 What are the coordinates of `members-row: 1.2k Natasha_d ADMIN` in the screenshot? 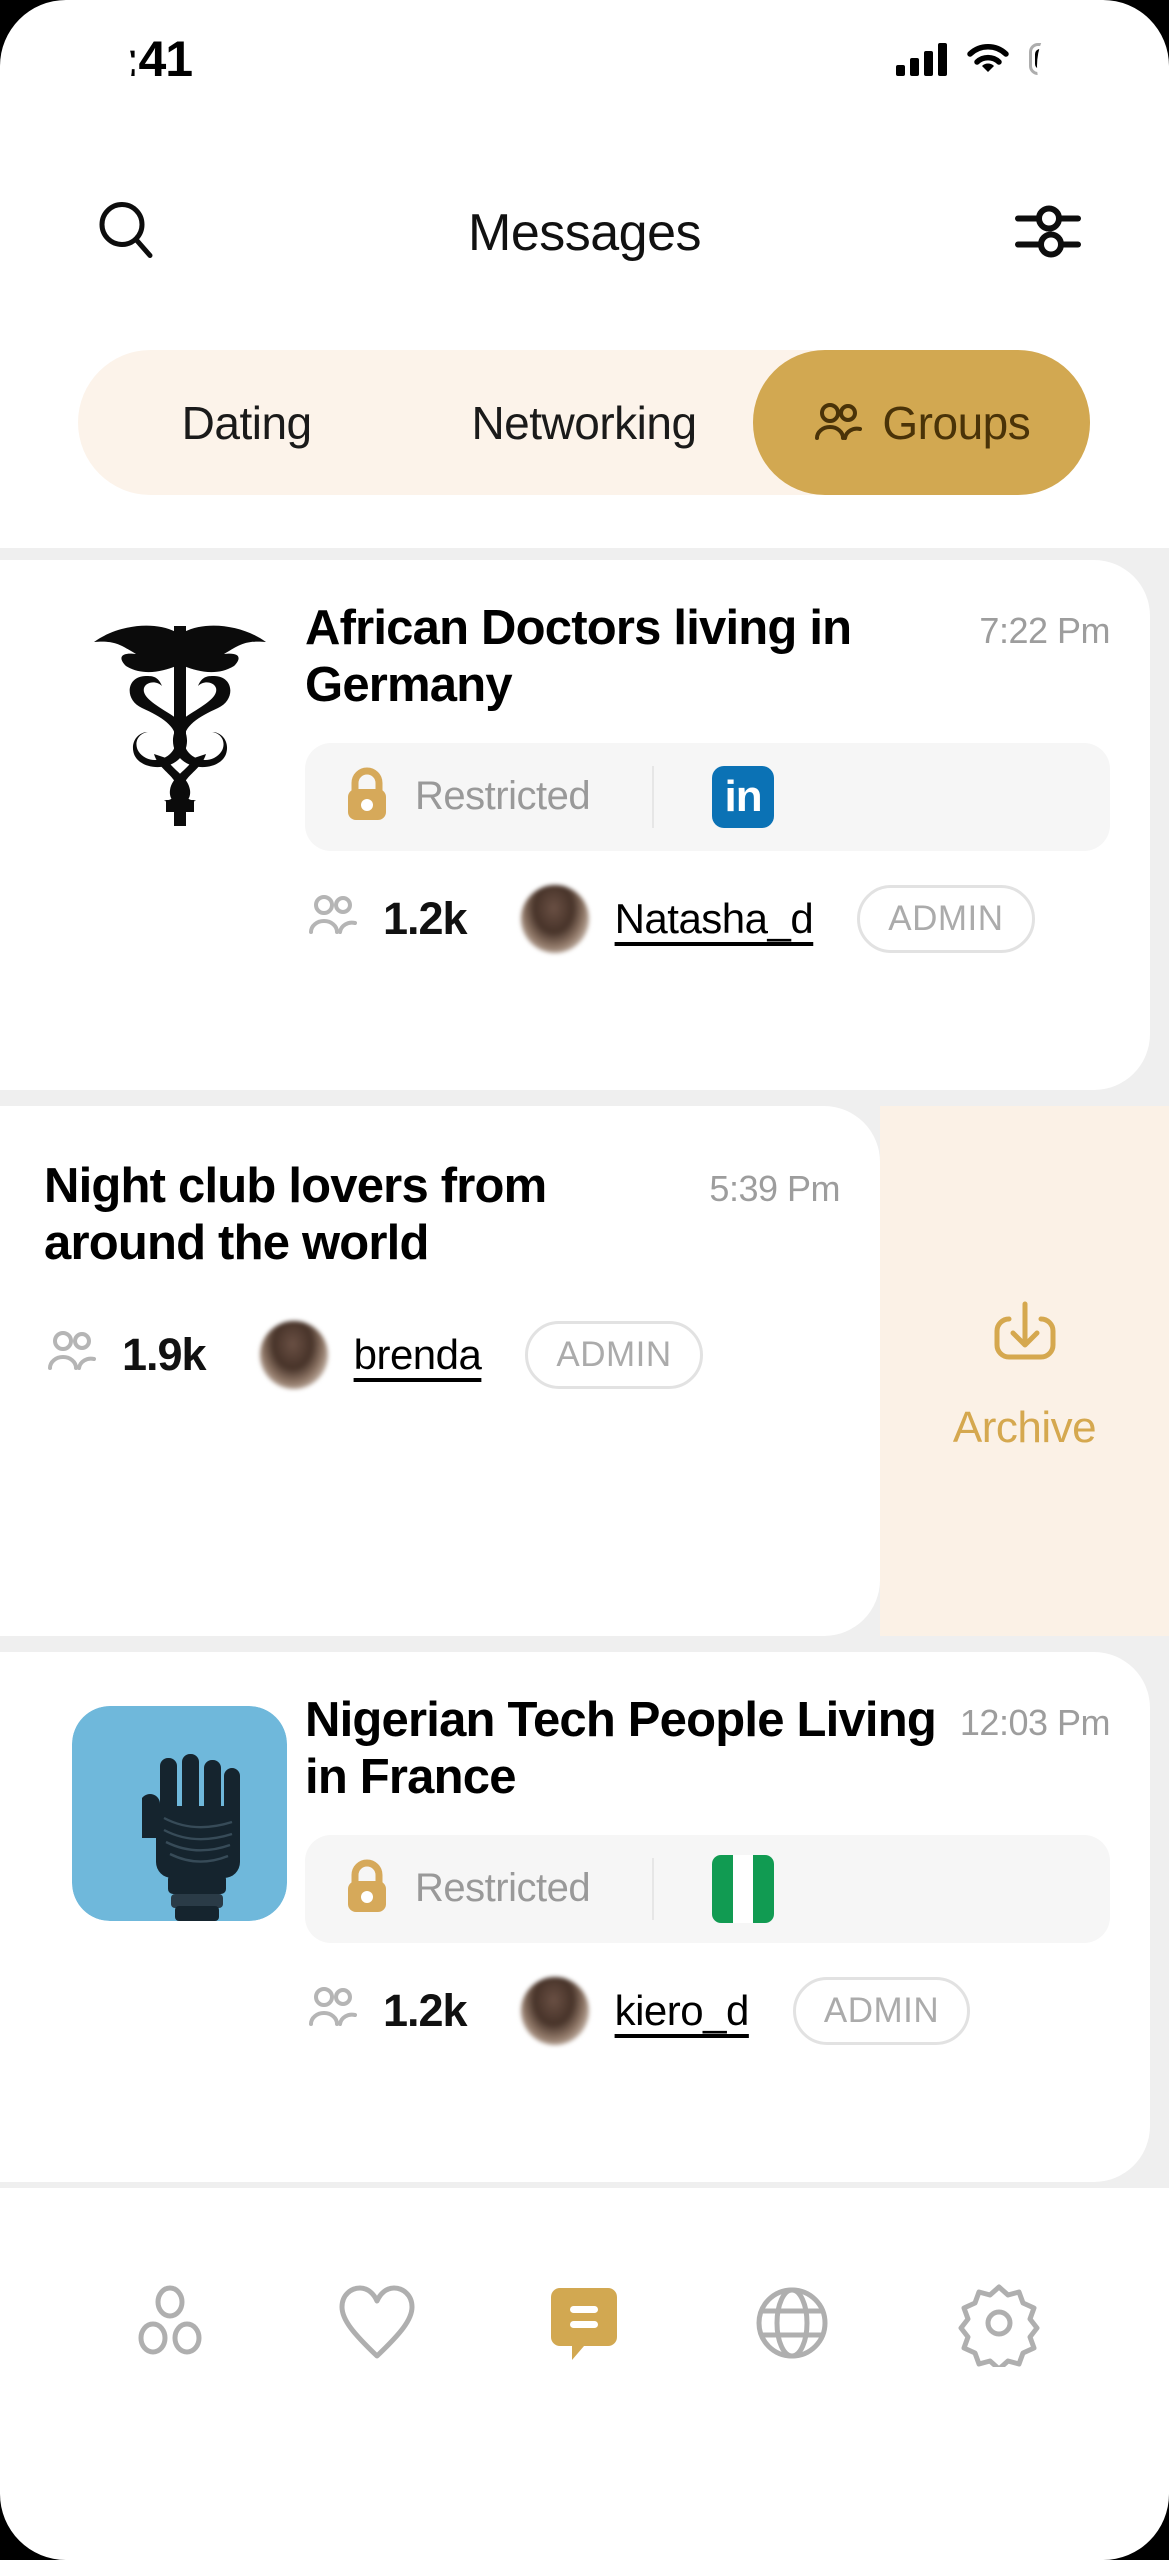 It's located at (707, 918).